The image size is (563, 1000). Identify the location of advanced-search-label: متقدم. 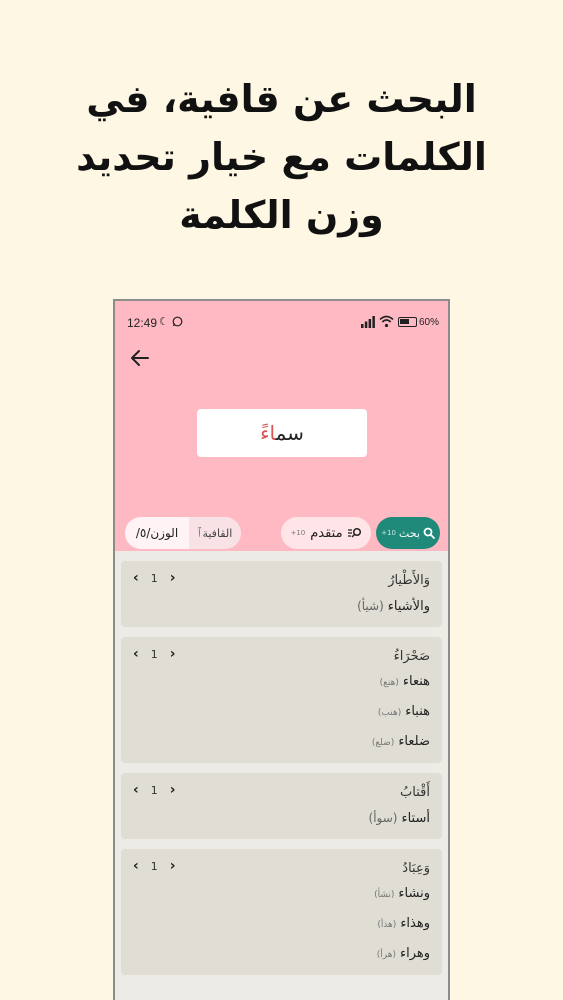
(326, 533).